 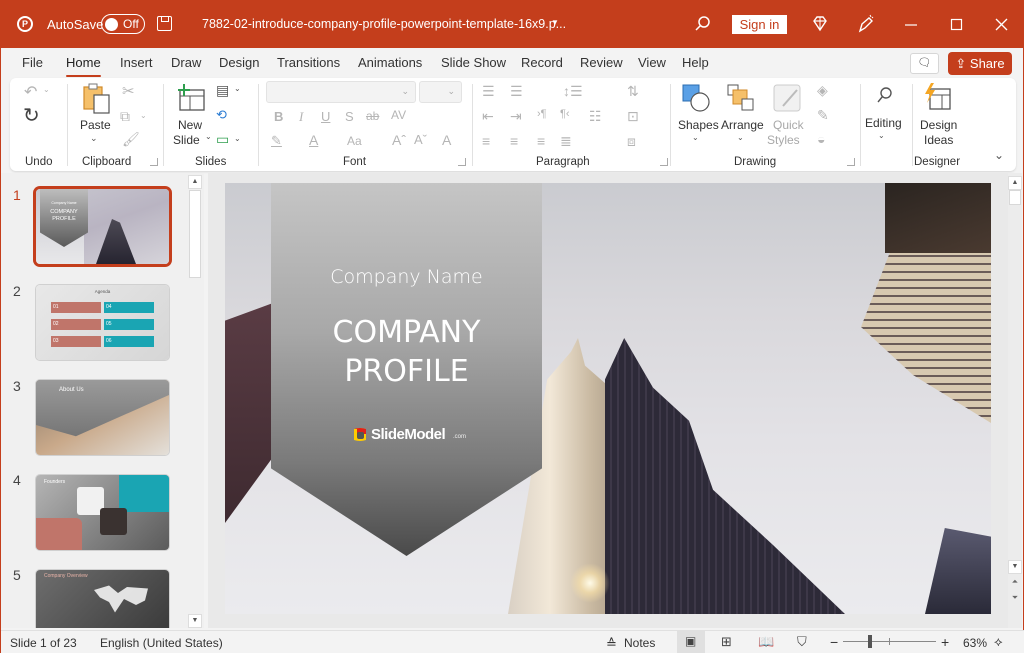 I want to click on clear-formatting-button: A, so click(x=446, y=140).